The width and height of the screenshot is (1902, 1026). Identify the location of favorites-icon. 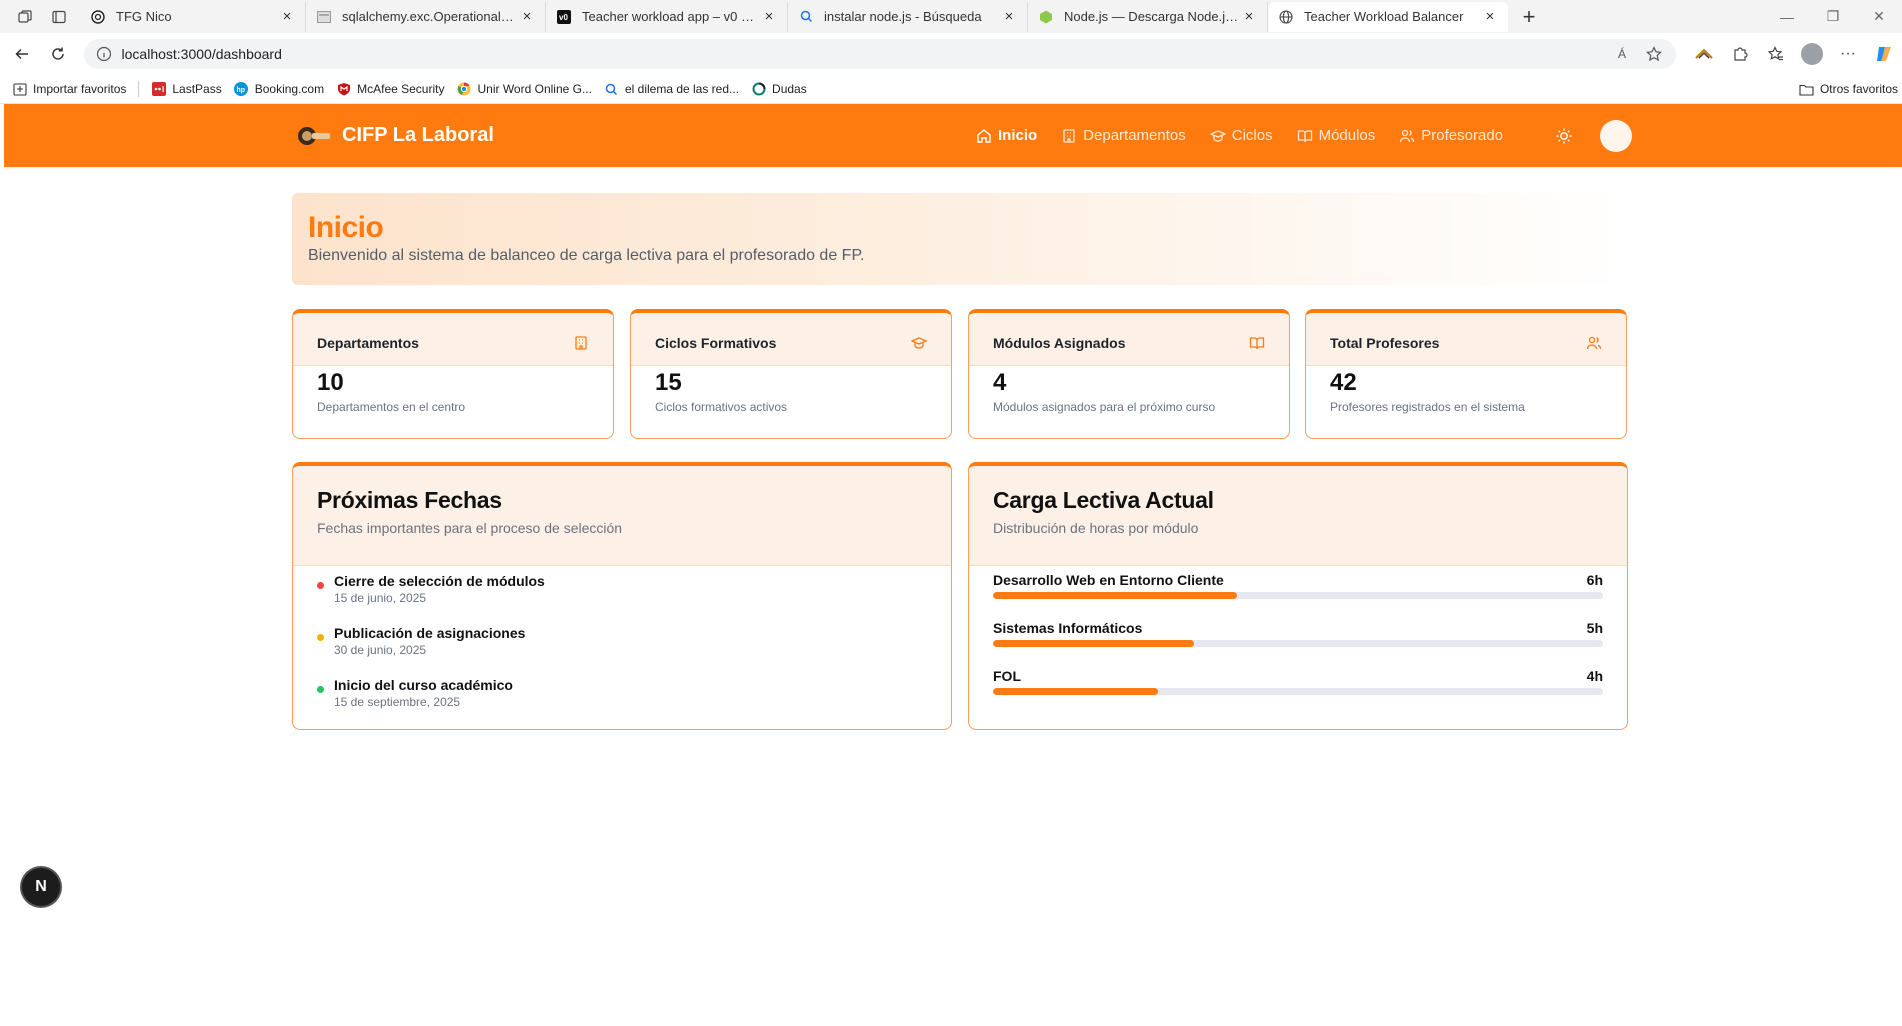
(1776, 54).